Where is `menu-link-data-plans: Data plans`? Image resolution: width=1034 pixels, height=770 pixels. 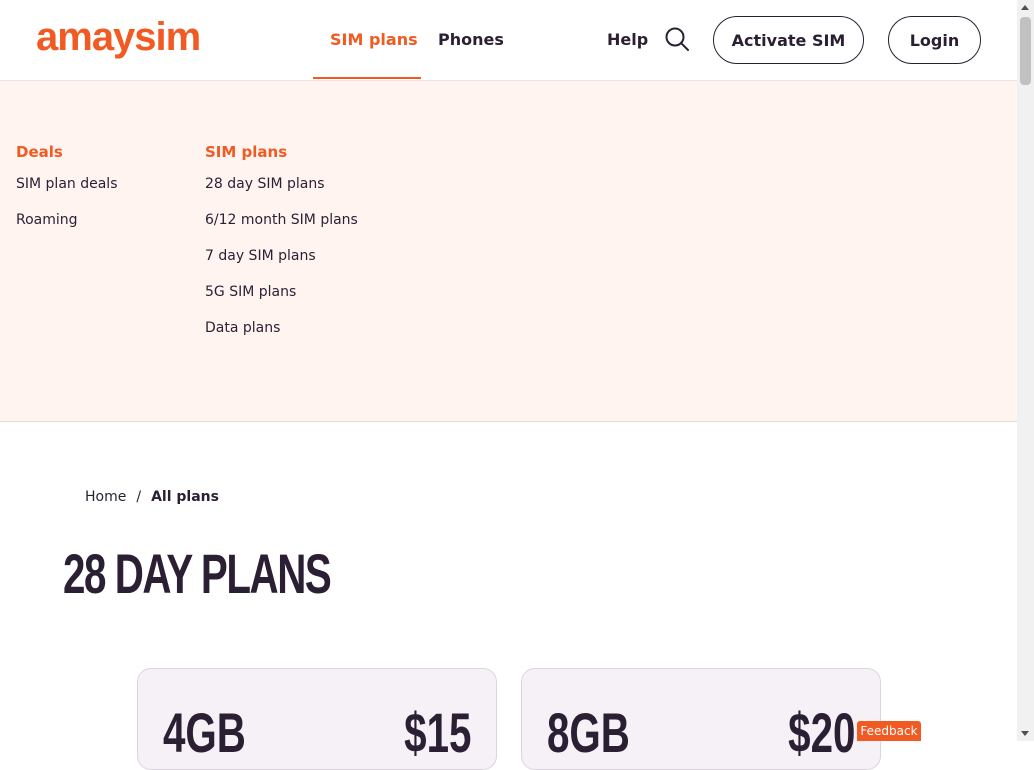
menu-link-data-plans: Data plans is located at coordinates (281, 338).